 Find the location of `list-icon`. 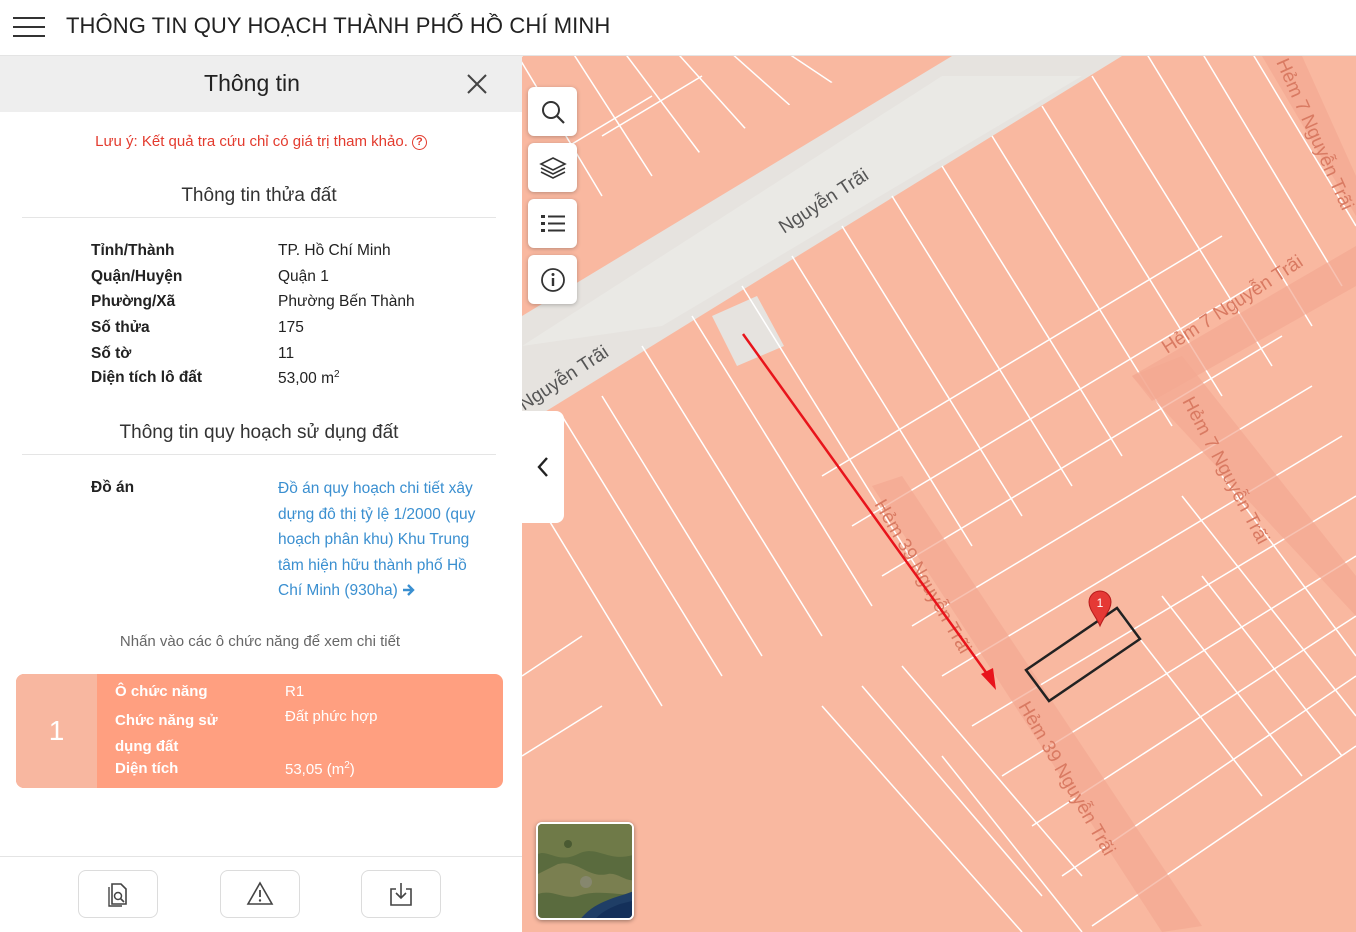

list-icon is located at coordinates (552, 223).